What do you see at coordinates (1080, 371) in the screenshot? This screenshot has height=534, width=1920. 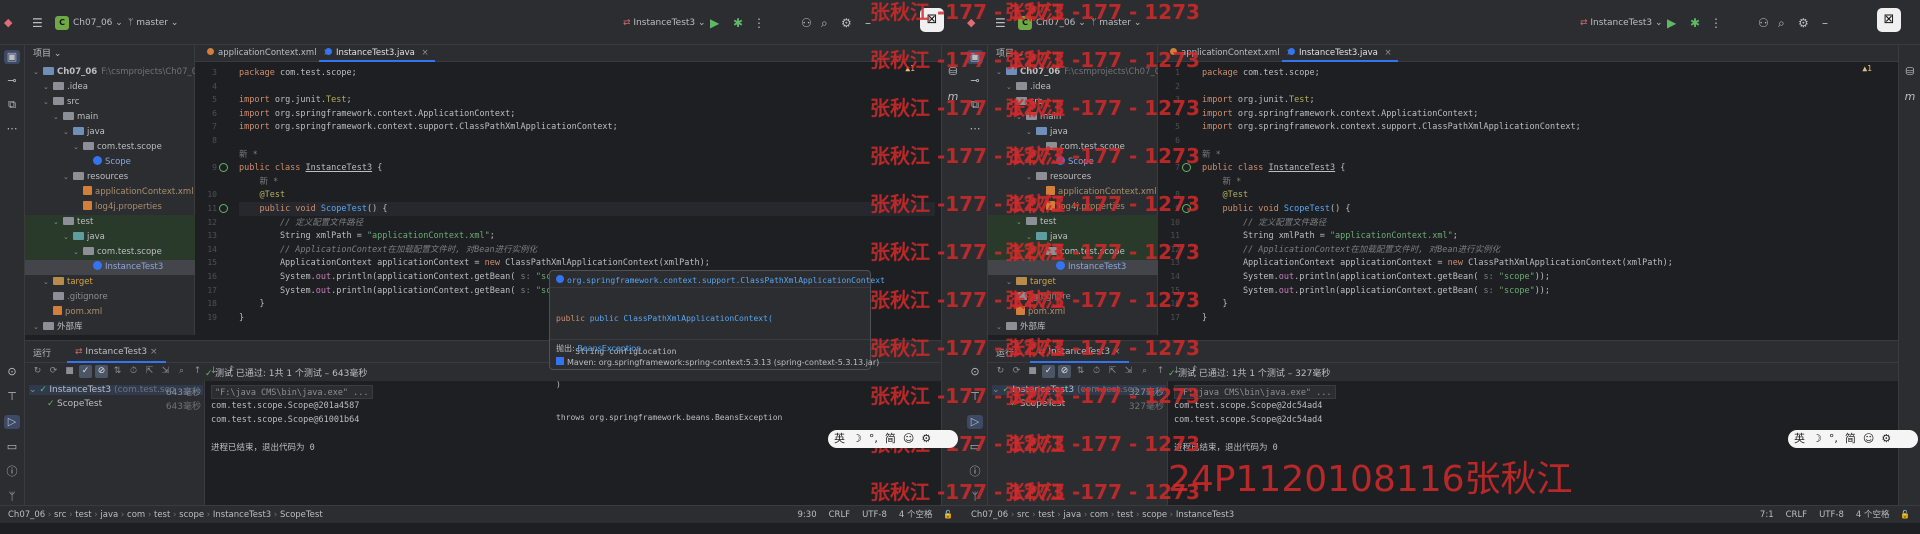 I see `sort-icon: ⇅` at bounding box center [1080, 371].